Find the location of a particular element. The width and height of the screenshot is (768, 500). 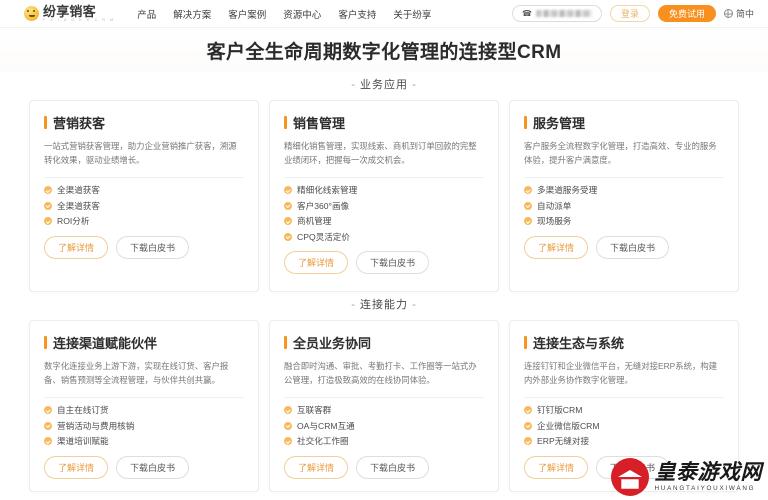

feature-label: 精细化线索管理 is located at coordinates (327, 189).